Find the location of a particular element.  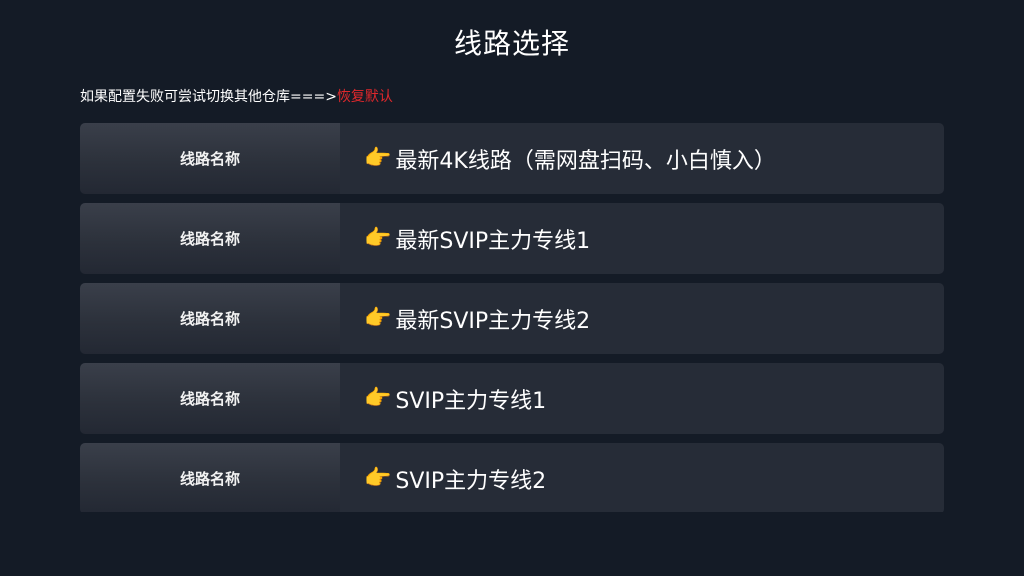

route-name-cell: 👉 SVIP主力专线2 is located at coordinates (642, 477).